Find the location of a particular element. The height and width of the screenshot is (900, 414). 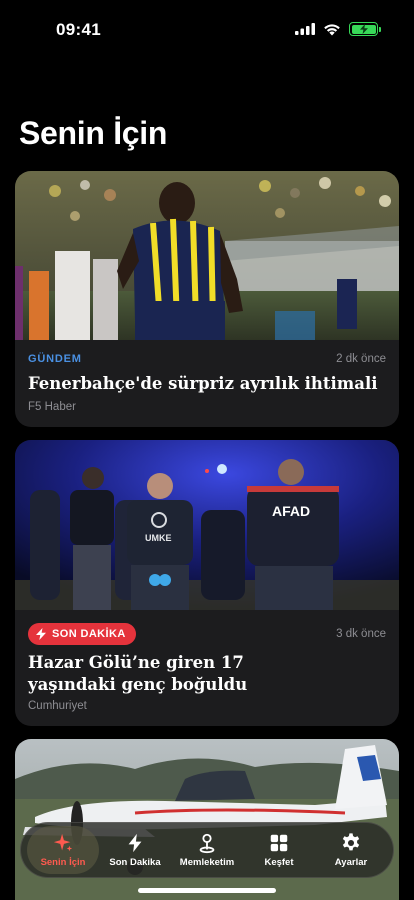

status-time: 09:41 is located at coordinates (78, 29).